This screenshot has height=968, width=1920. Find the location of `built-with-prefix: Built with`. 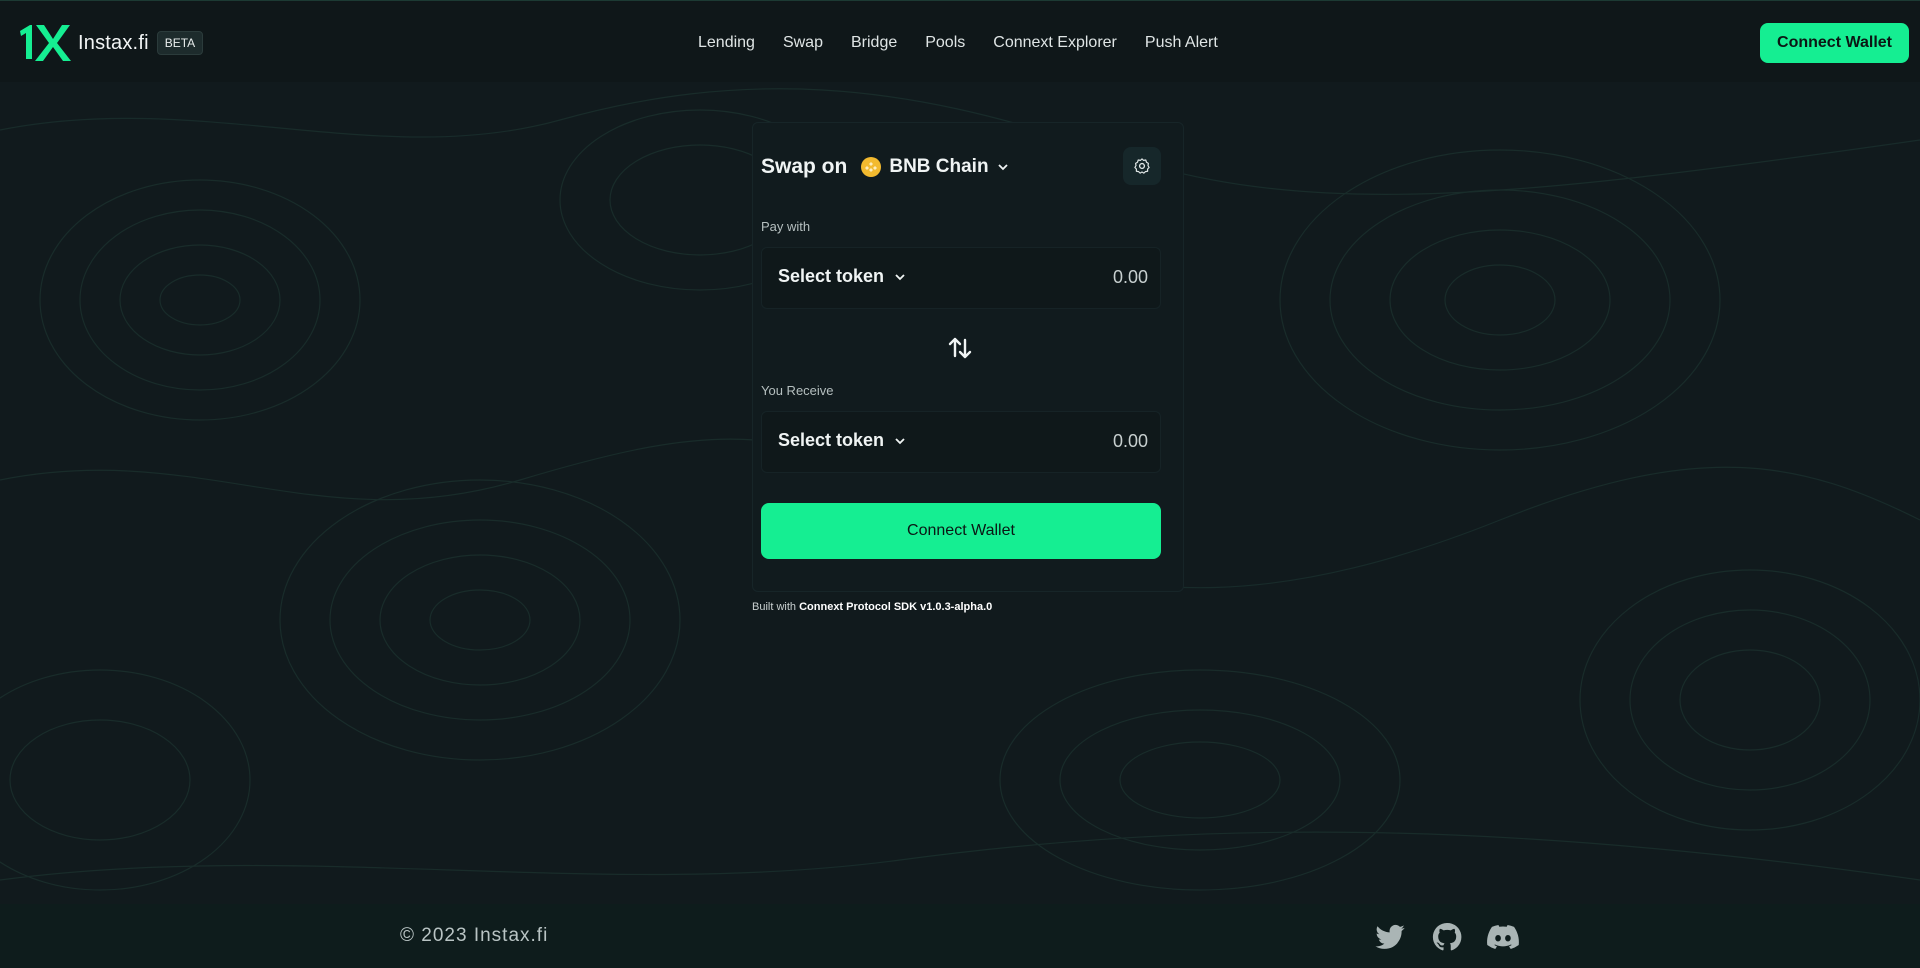

built-with-prefix: Built with is located at coordinates (774, 607).